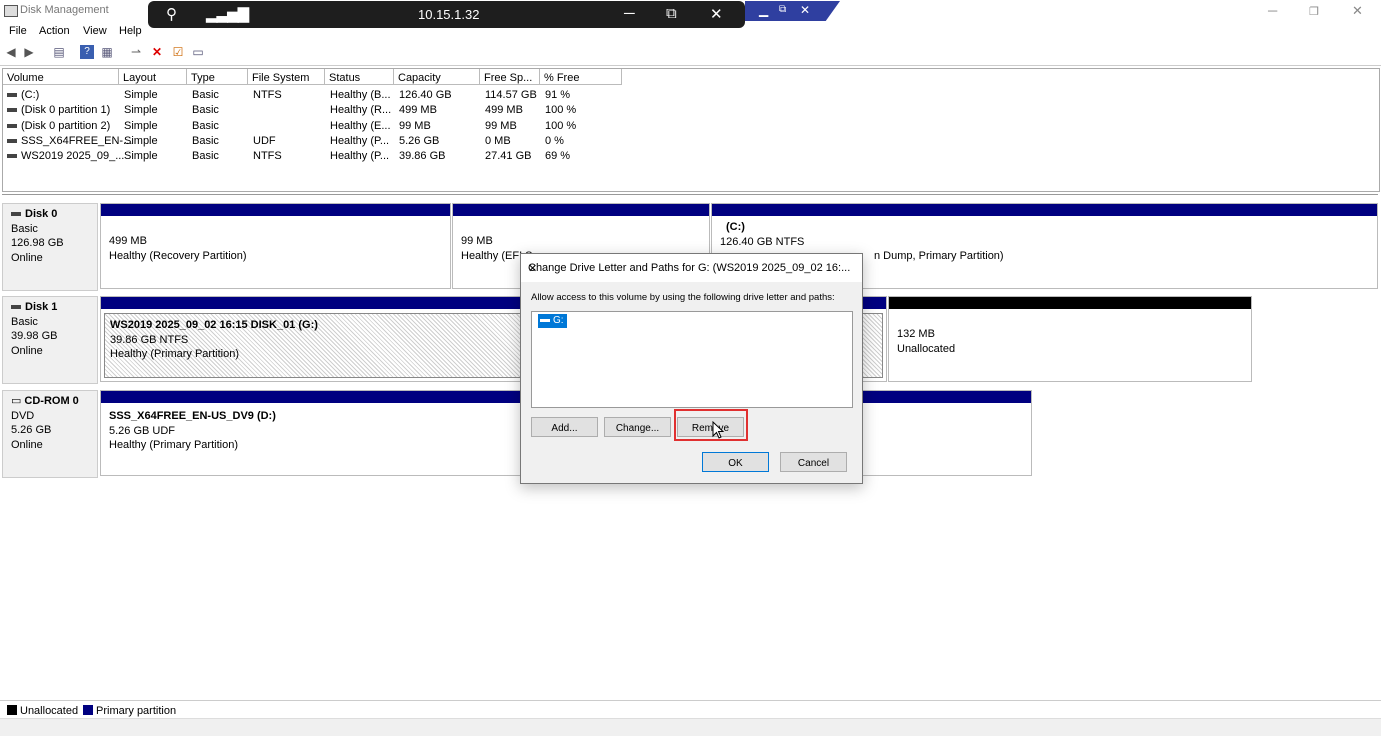 This screenshot has height=736, width=1381. Describe the element at coordinates (735, 462) in the screenshot. I see `ok-button: OK` at that location.